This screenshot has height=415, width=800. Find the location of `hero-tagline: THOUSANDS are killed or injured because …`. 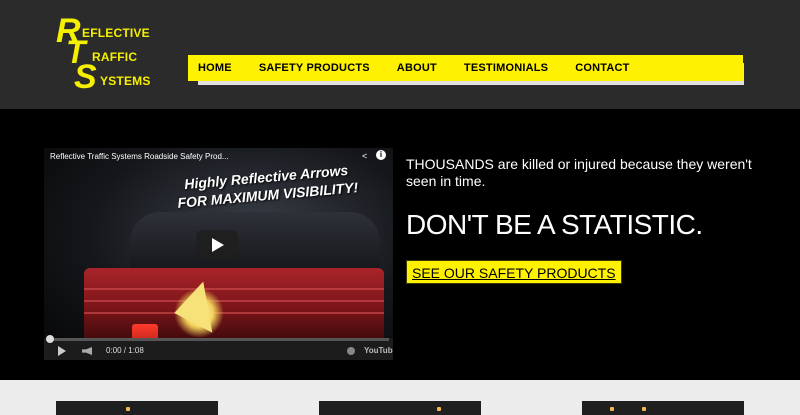

hero-tagline: THOUSANDS are killed or injured because … is located at coordinates (579, 172).